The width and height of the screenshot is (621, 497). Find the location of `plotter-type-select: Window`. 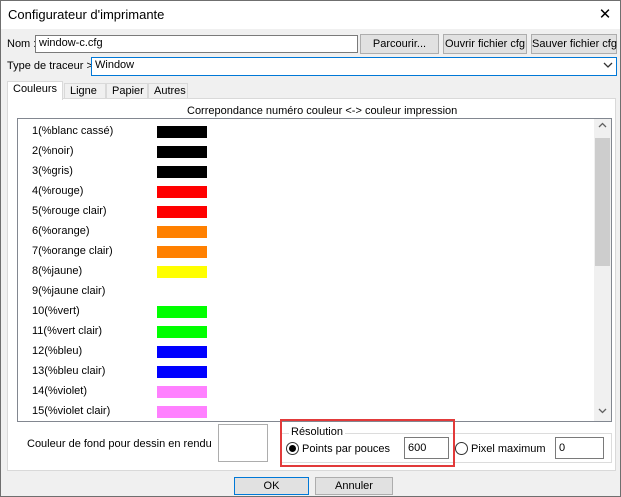

plotter-type-select: Window is located at coordinates (354, 66).